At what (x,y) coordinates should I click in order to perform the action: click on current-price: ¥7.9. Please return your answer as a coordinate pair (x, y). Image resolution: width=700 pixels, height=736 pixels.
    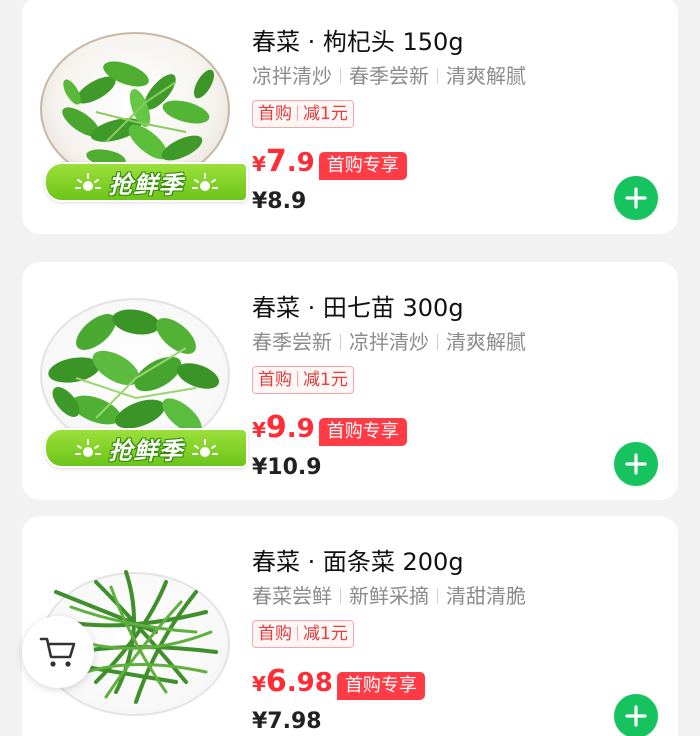
    Looking at the image, I should click on (283, 161).